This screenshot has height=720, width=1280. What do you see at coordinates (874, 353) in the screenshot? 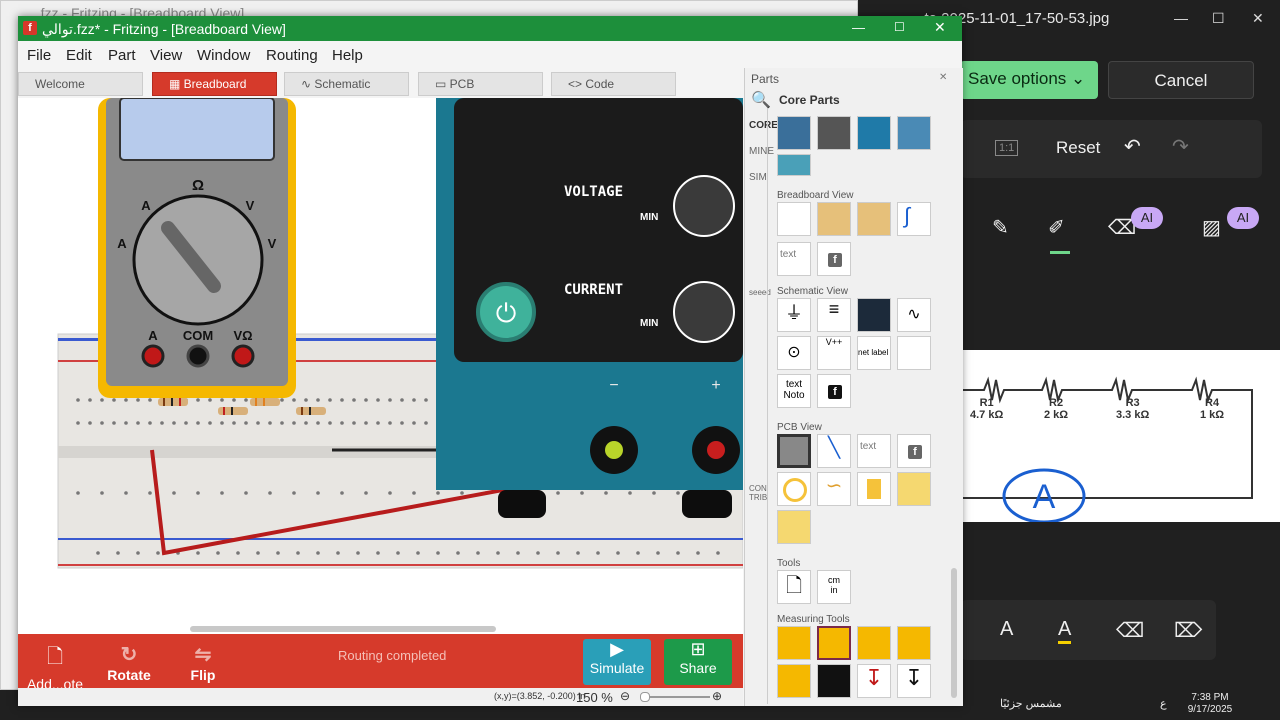
I see `net-label: net label` at bounding box center [874, 353].